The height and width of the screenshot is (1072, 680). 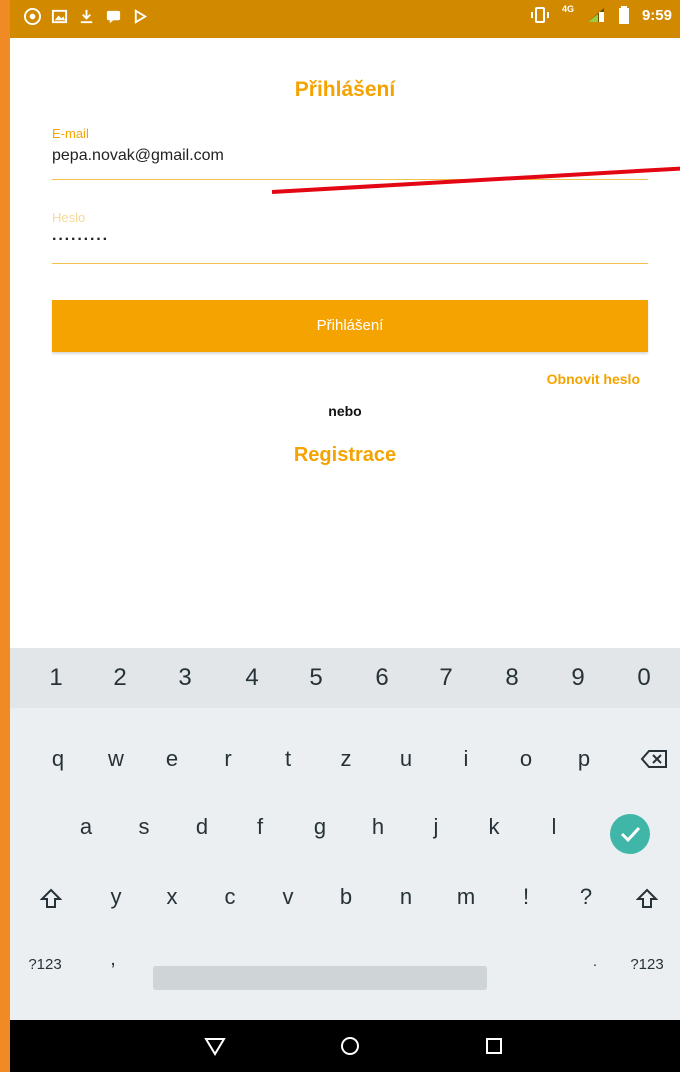 I want to click on vibrate-icon, so click(x=539, y=15).